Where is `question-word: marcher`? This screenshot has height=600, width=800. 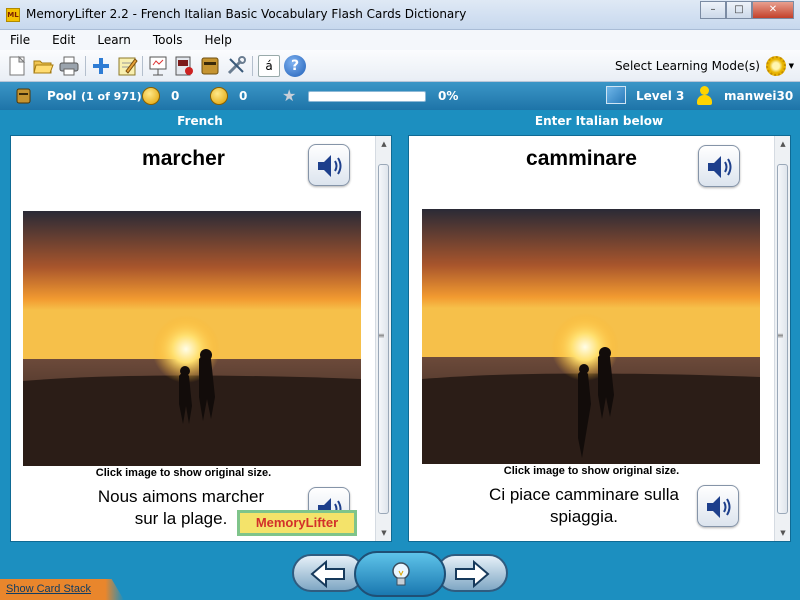 question-word: marcher is located at coordinates (183, 158).